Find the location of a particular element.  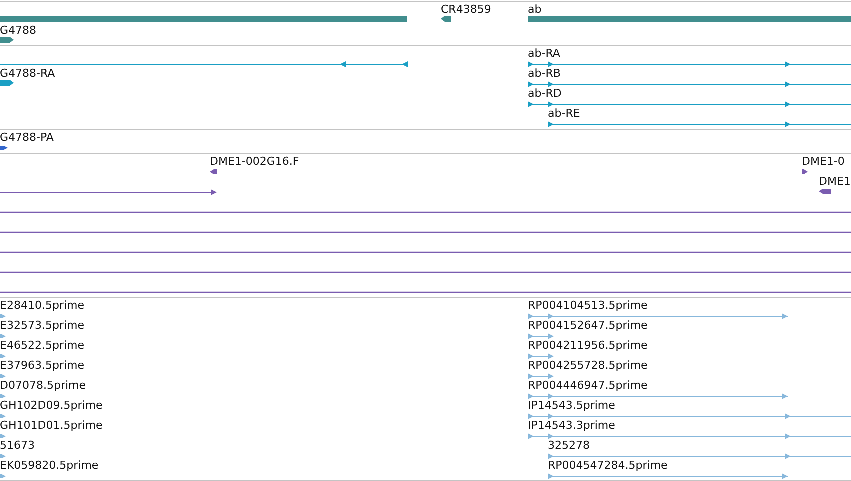

feature-label: RP004255728.5prime is located at coordinates (588, 365).